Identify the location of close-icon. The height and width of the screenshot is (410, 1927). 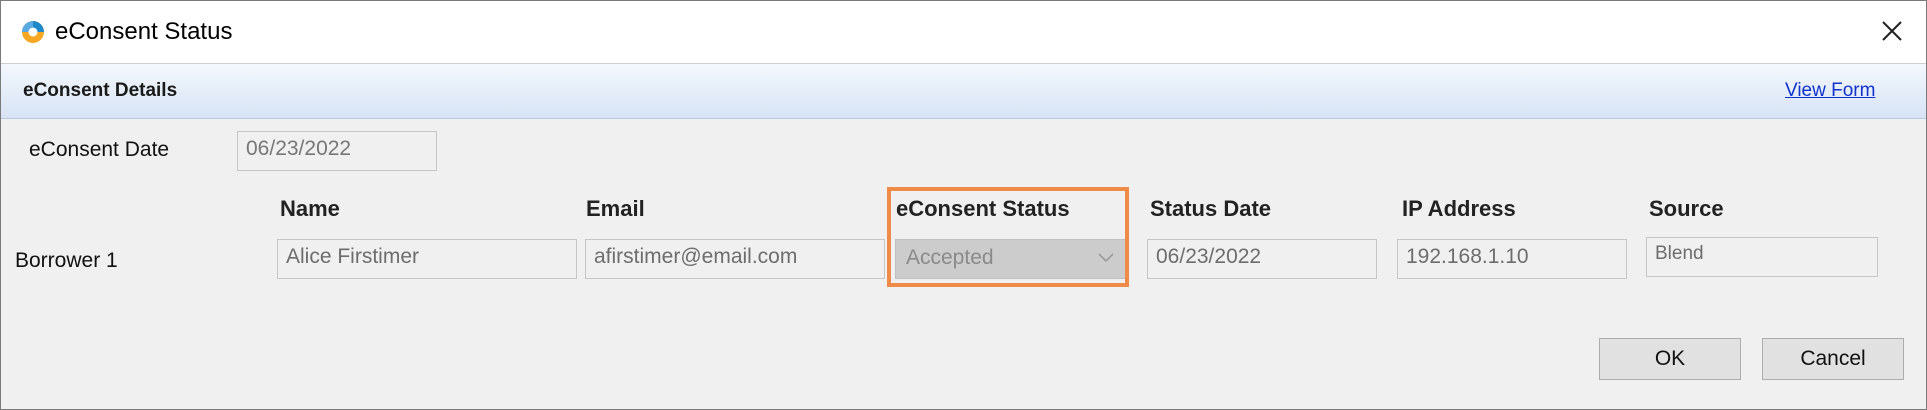
(1892, 31).